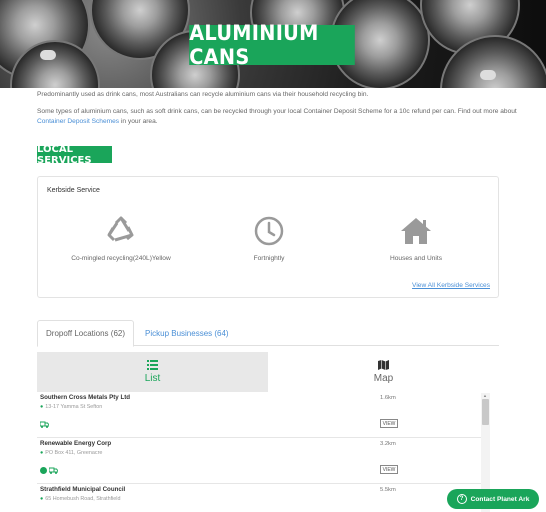 The width and height of the screenshot is (546, 512). I want to click on list-view-button: List, so click(152, 372).